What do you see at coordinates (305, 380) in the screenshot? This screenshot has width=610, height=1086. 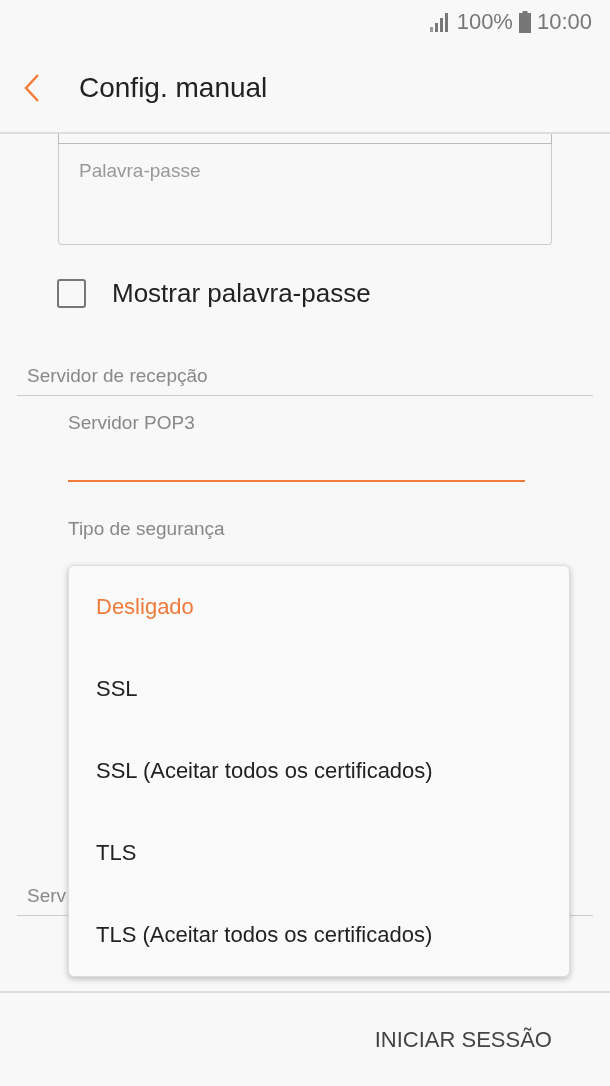 I see `section-header: Servidor de recepção` at bounding box center [305, 380].